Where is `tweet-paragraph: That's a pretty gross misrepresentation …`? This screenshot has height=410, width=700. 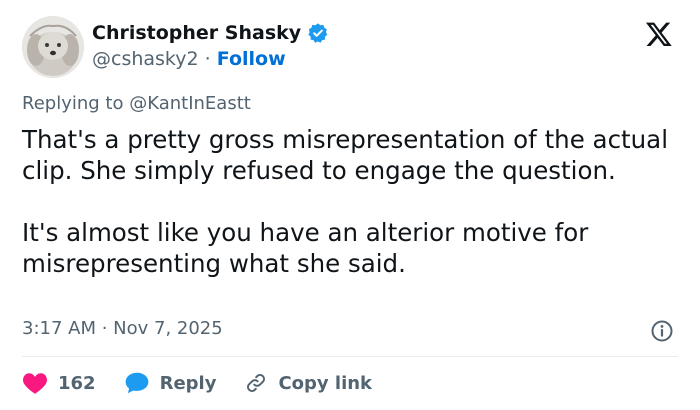 tweet-paragraph: That's a pretty gross misrepresentation … is located at coordinates (345, 155).